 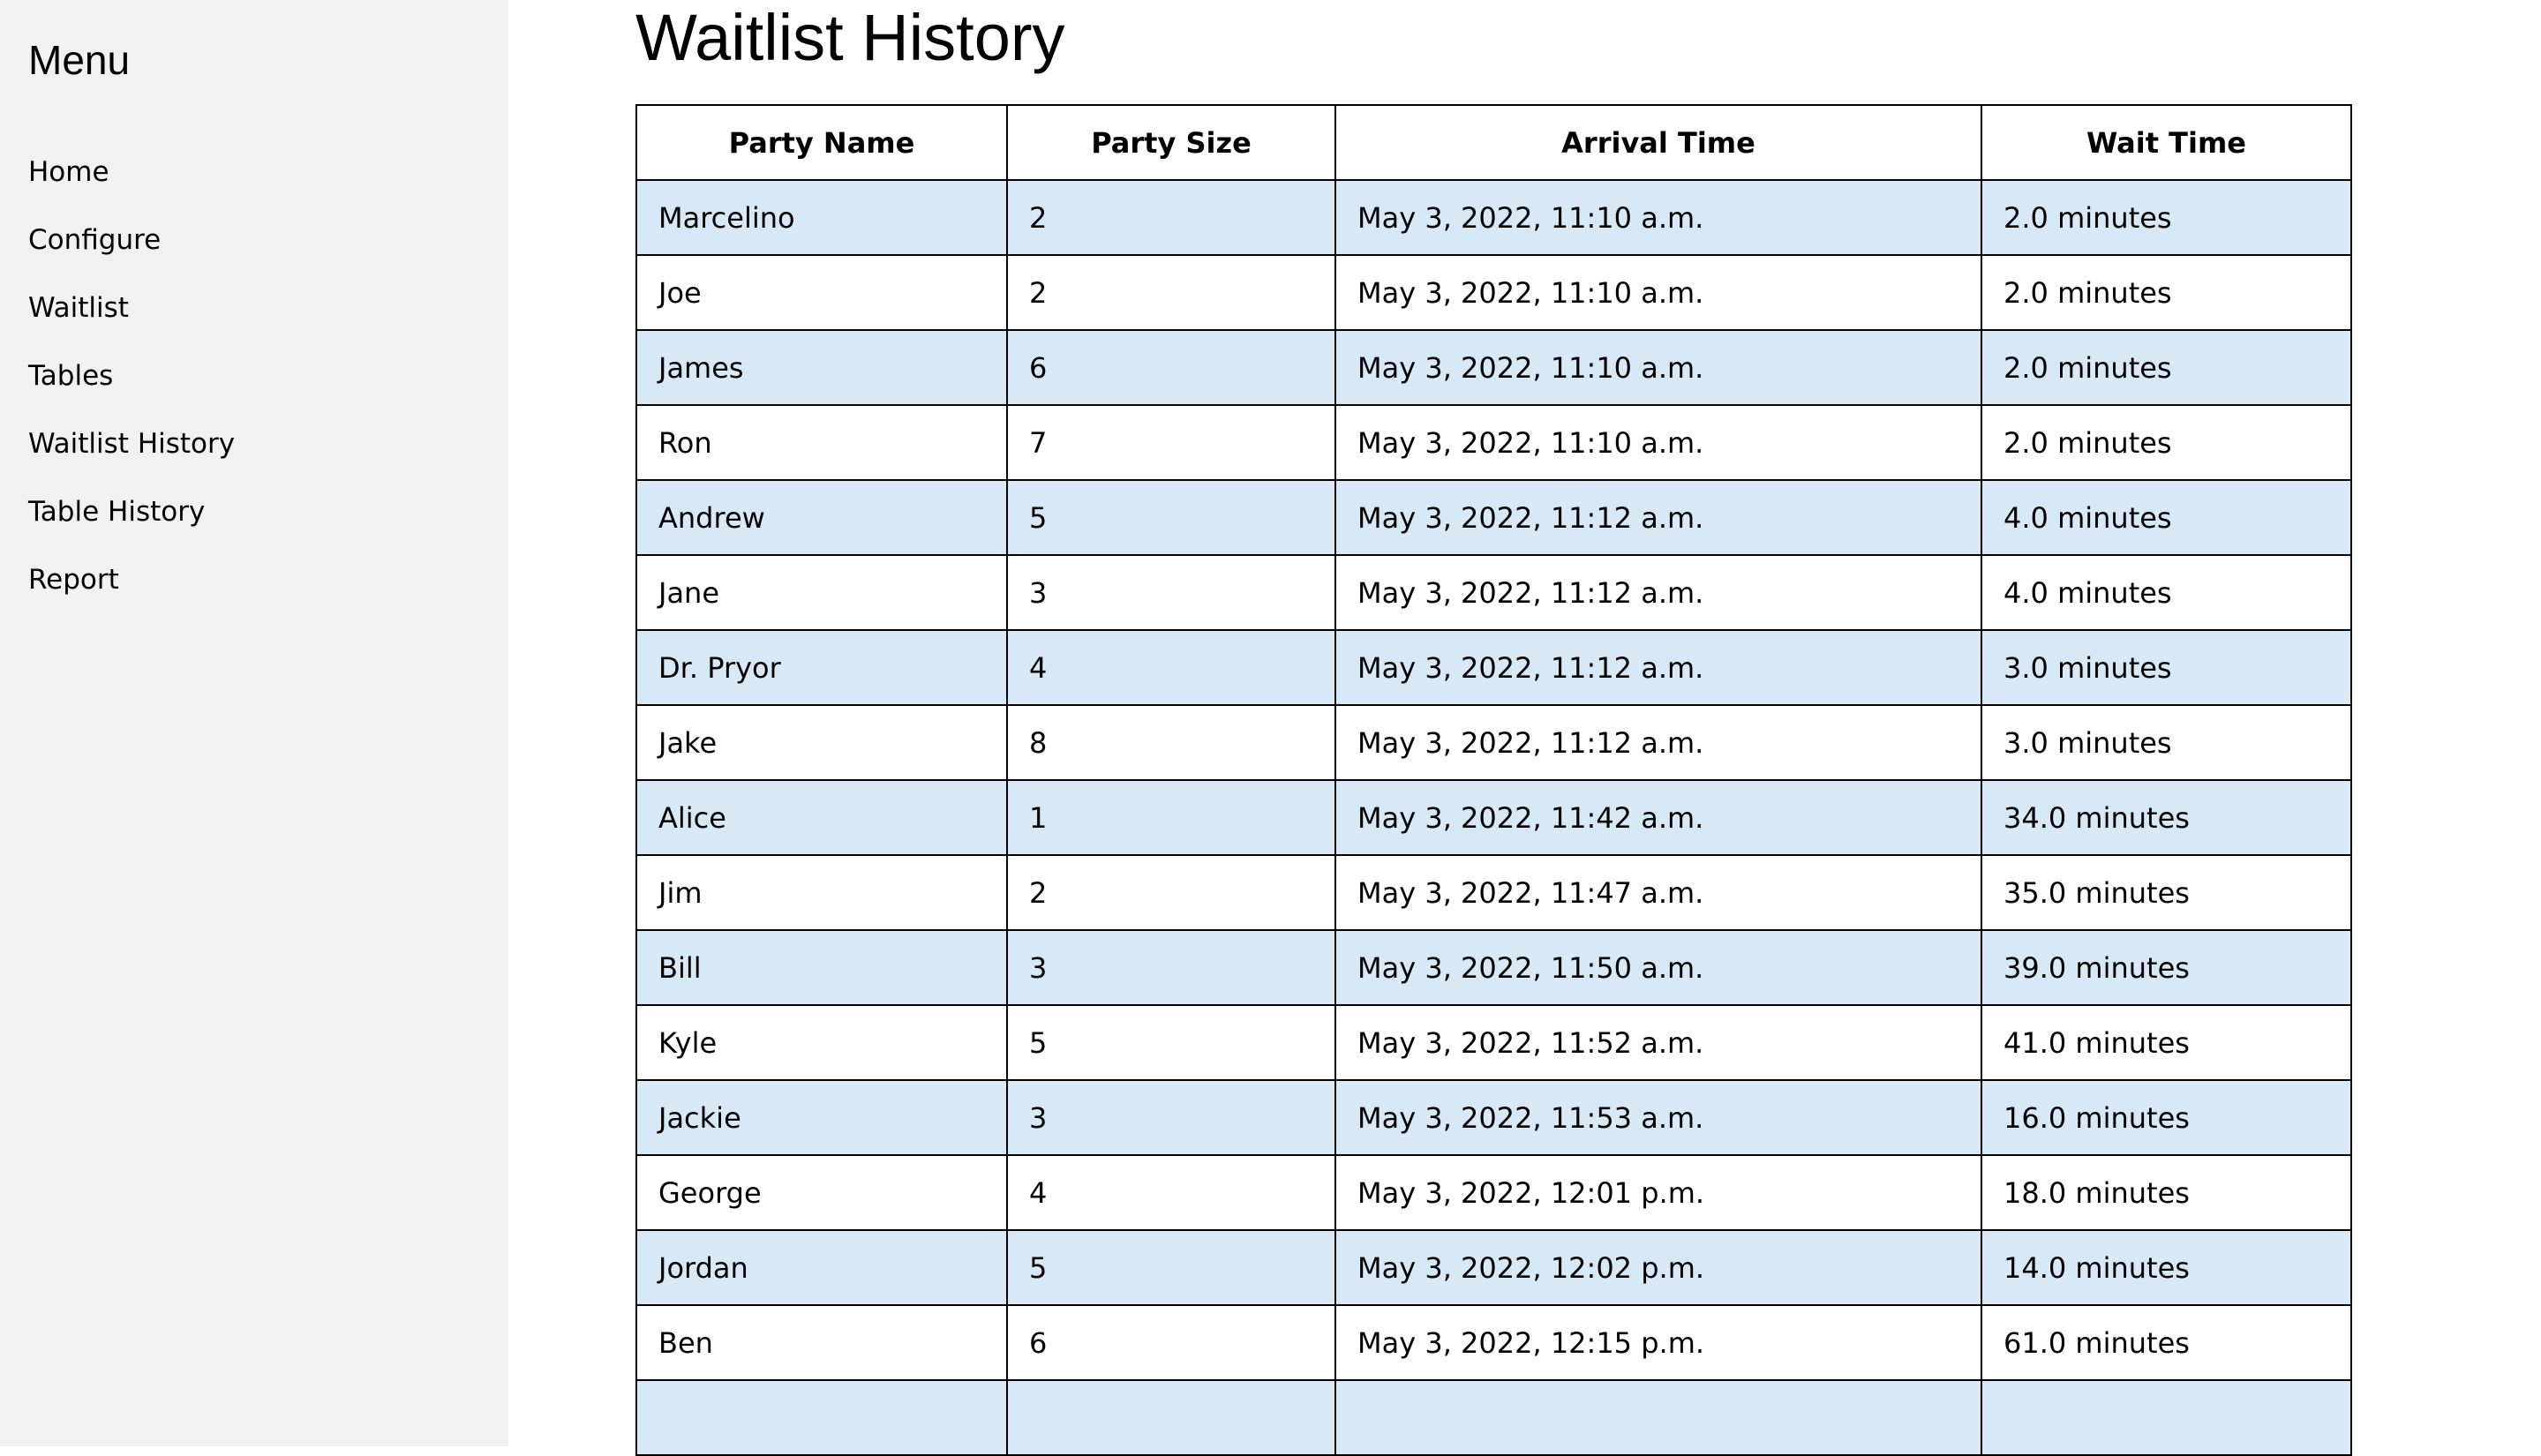 I want to click on column-header-arrival-time: Arrival Time, so click(x=1658, y=142).